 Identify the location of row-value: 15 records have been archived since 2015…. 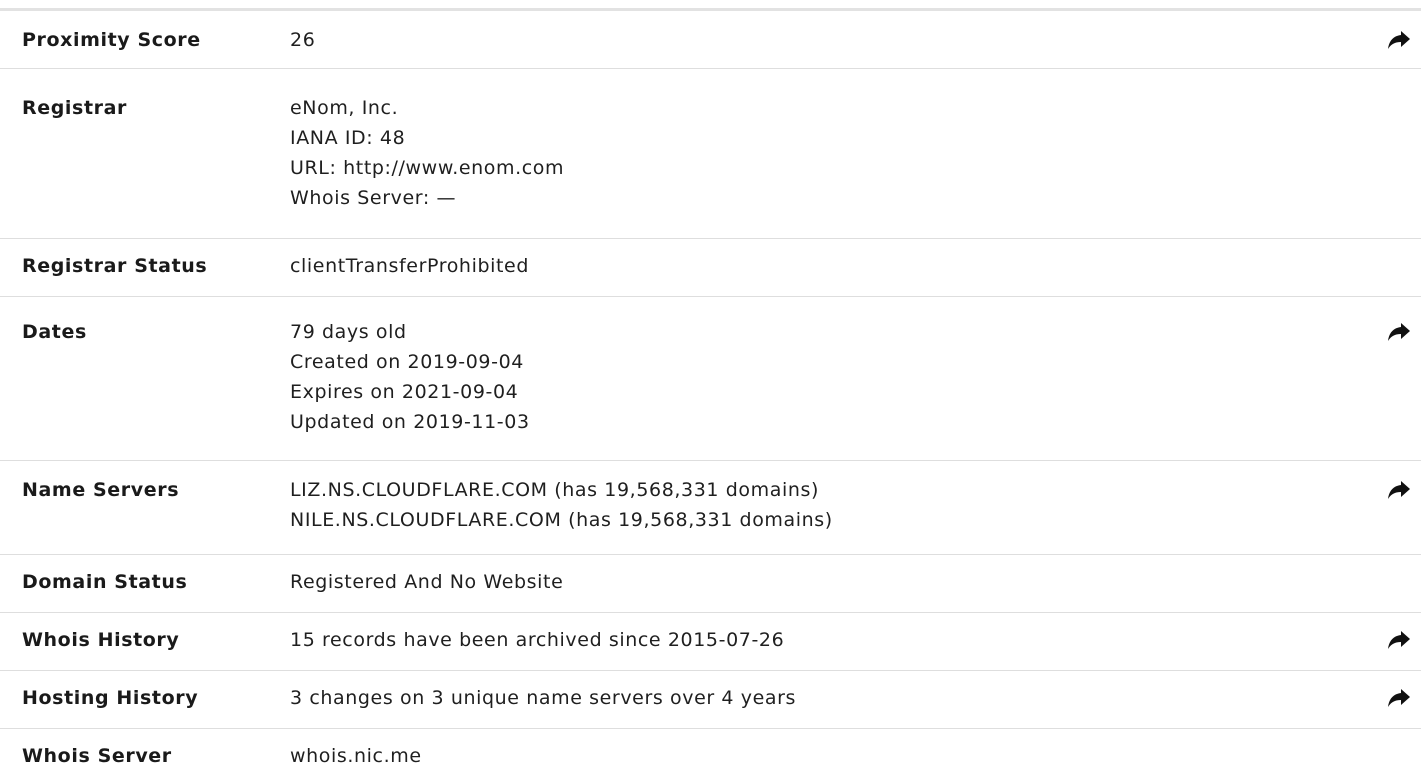
(855, 640).